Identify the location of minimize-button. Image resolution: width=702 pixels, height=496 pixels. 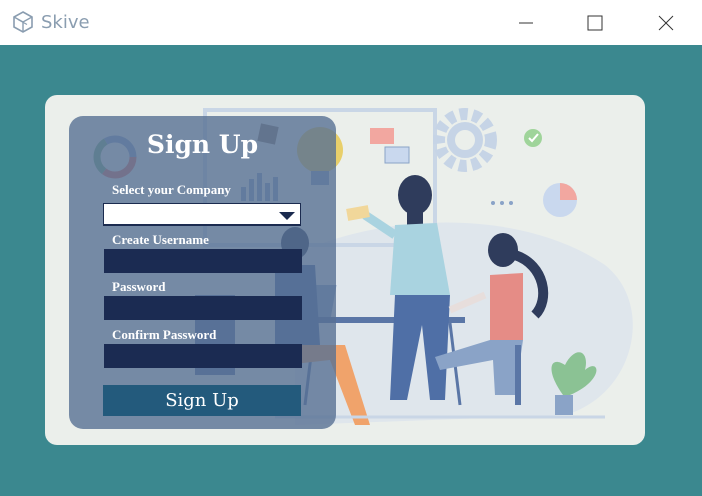
(526, 22).